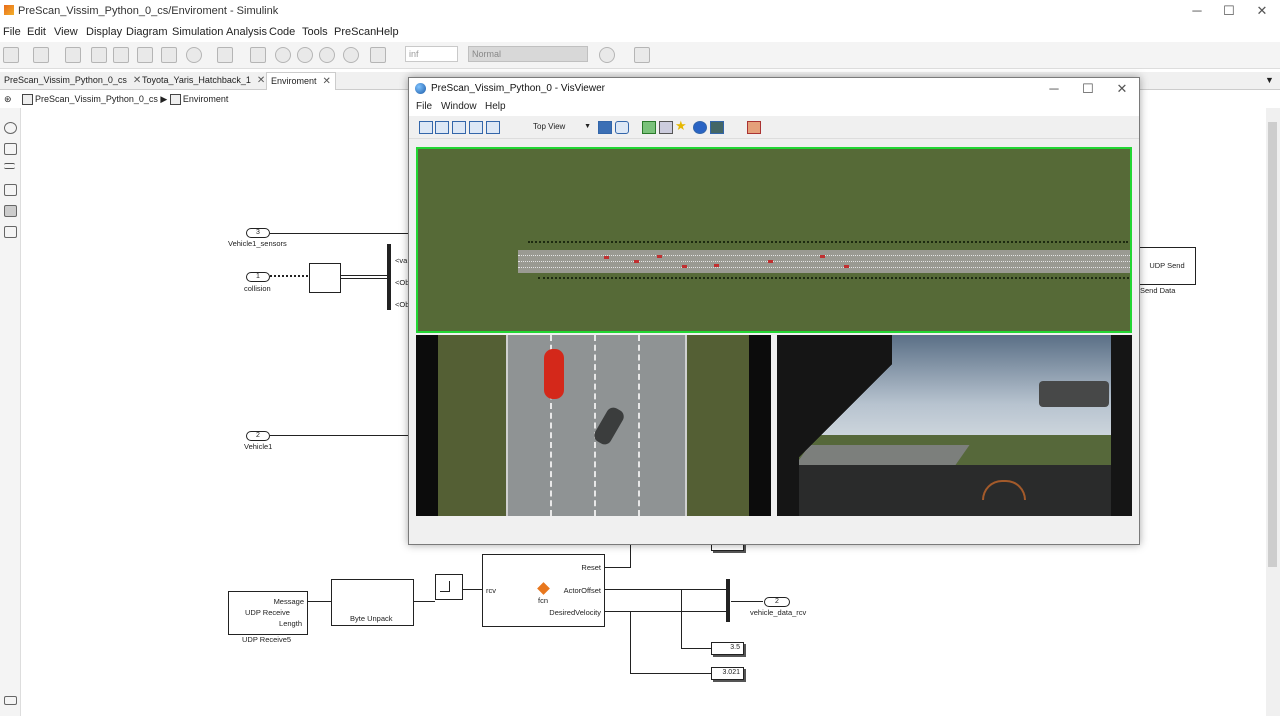 The height and width of the screenshot is (716, 1280). I want to click on menu-code: Code, so click(282, 32).